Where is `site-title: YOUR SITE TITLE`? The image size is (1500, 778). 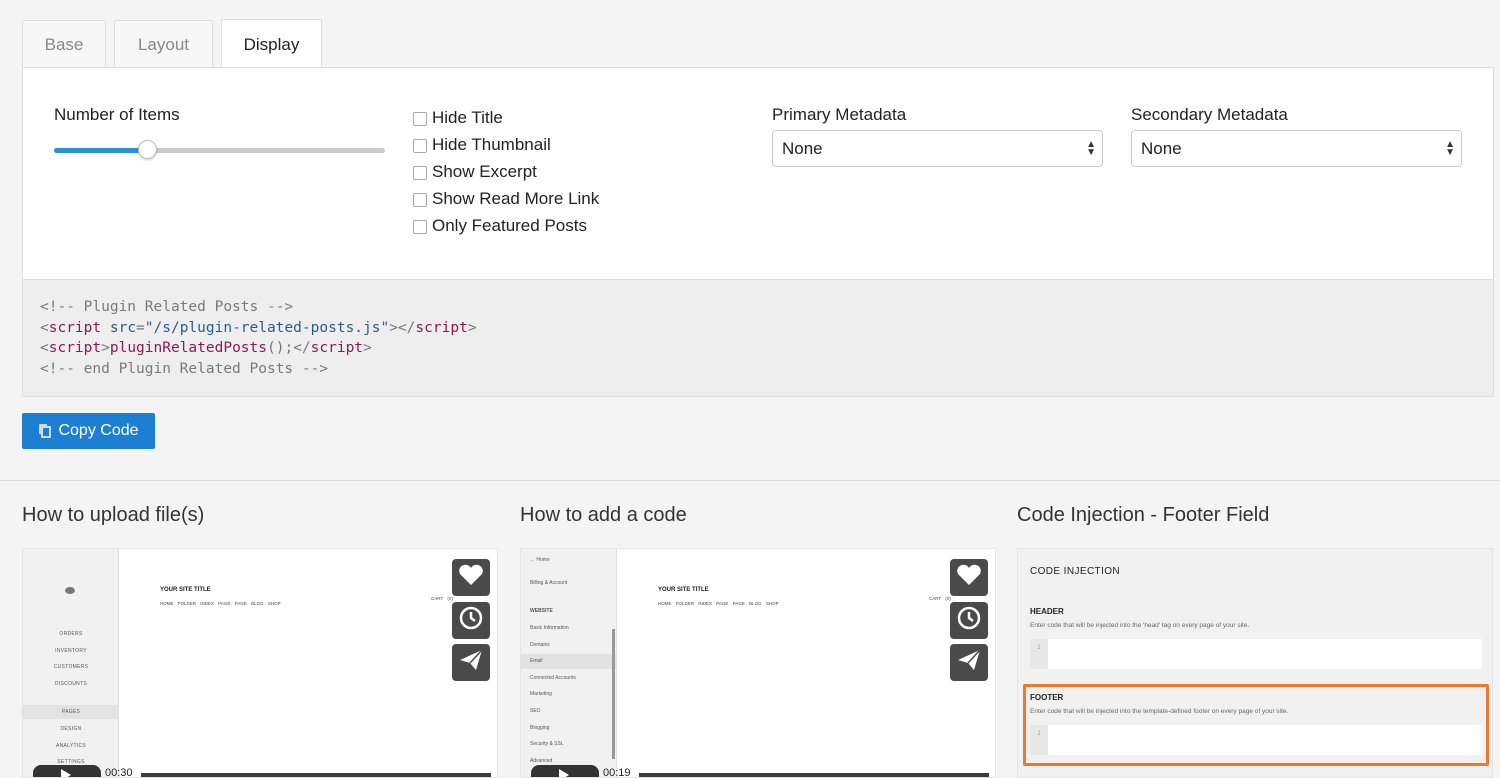 site-title: YOUR SITE TITLE is located at coordinates (683, 590).